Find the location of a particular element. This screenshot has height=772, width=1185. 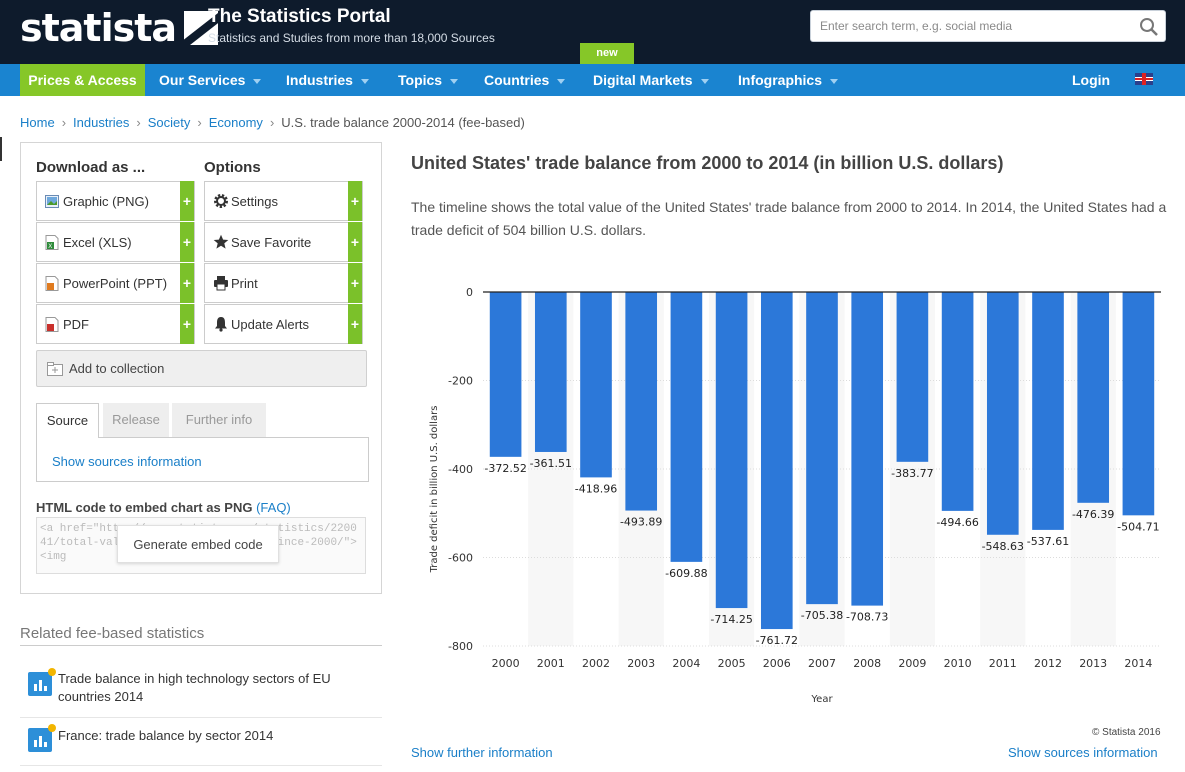

data-label: -537.61 is located at coordinates (1048, 541).